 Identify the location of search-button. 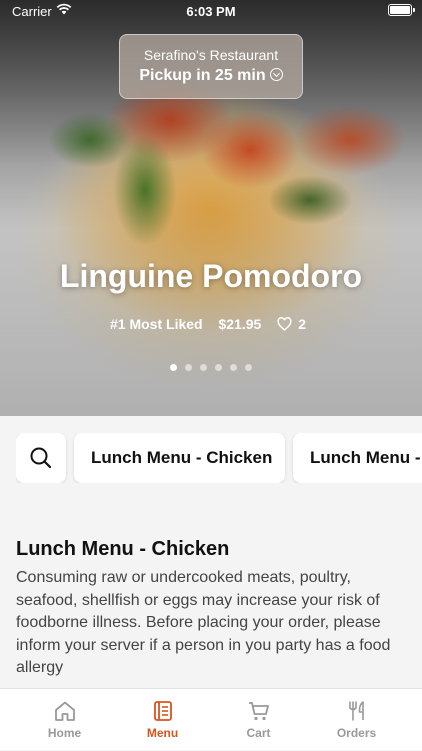
(41, 458).